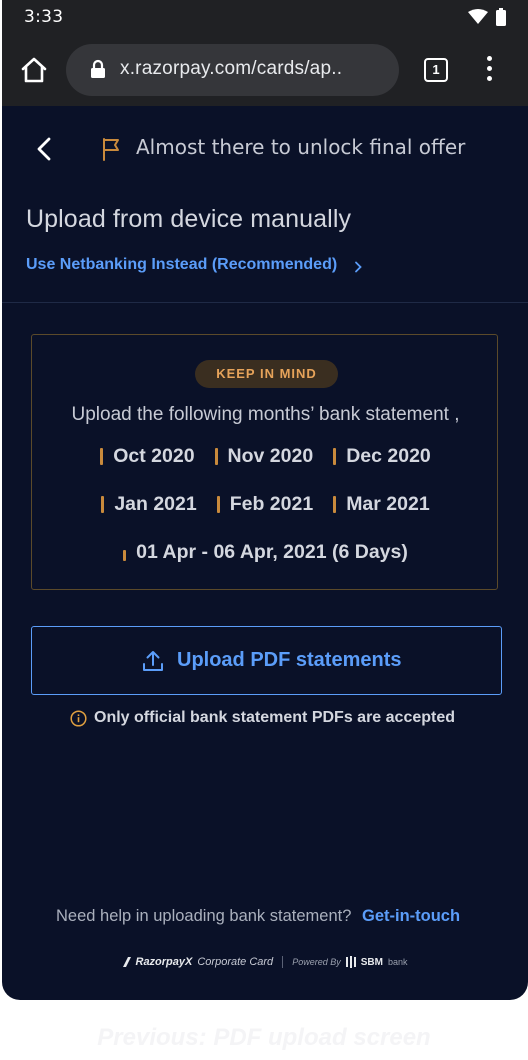 Image resolution: width=528 pixels, height=1060 pixels. I want to click on month-item: Dec 2020, so click(382, 456).